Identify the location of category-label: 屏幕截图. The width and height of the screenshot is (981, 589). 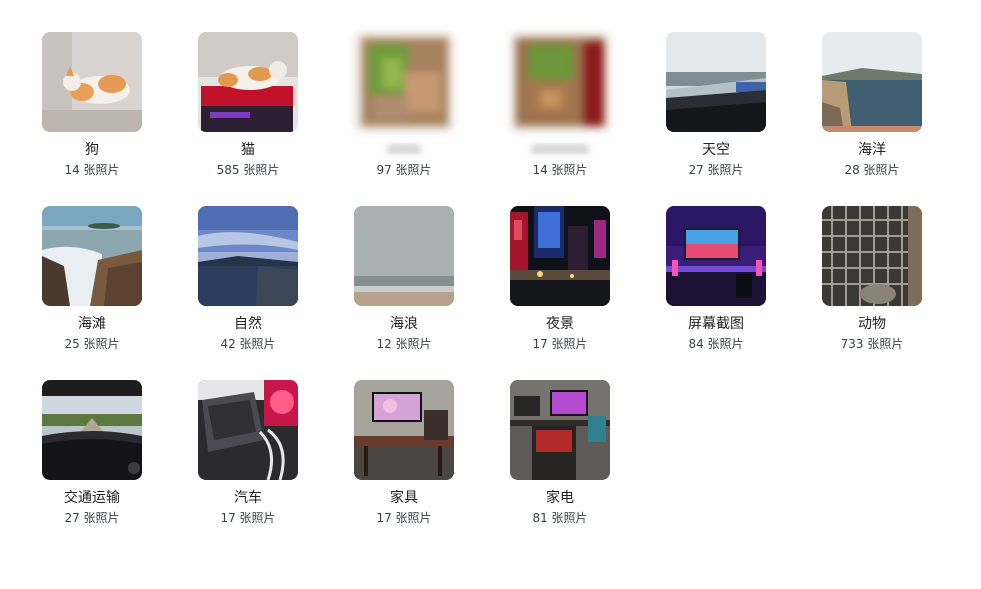
(716, 324).